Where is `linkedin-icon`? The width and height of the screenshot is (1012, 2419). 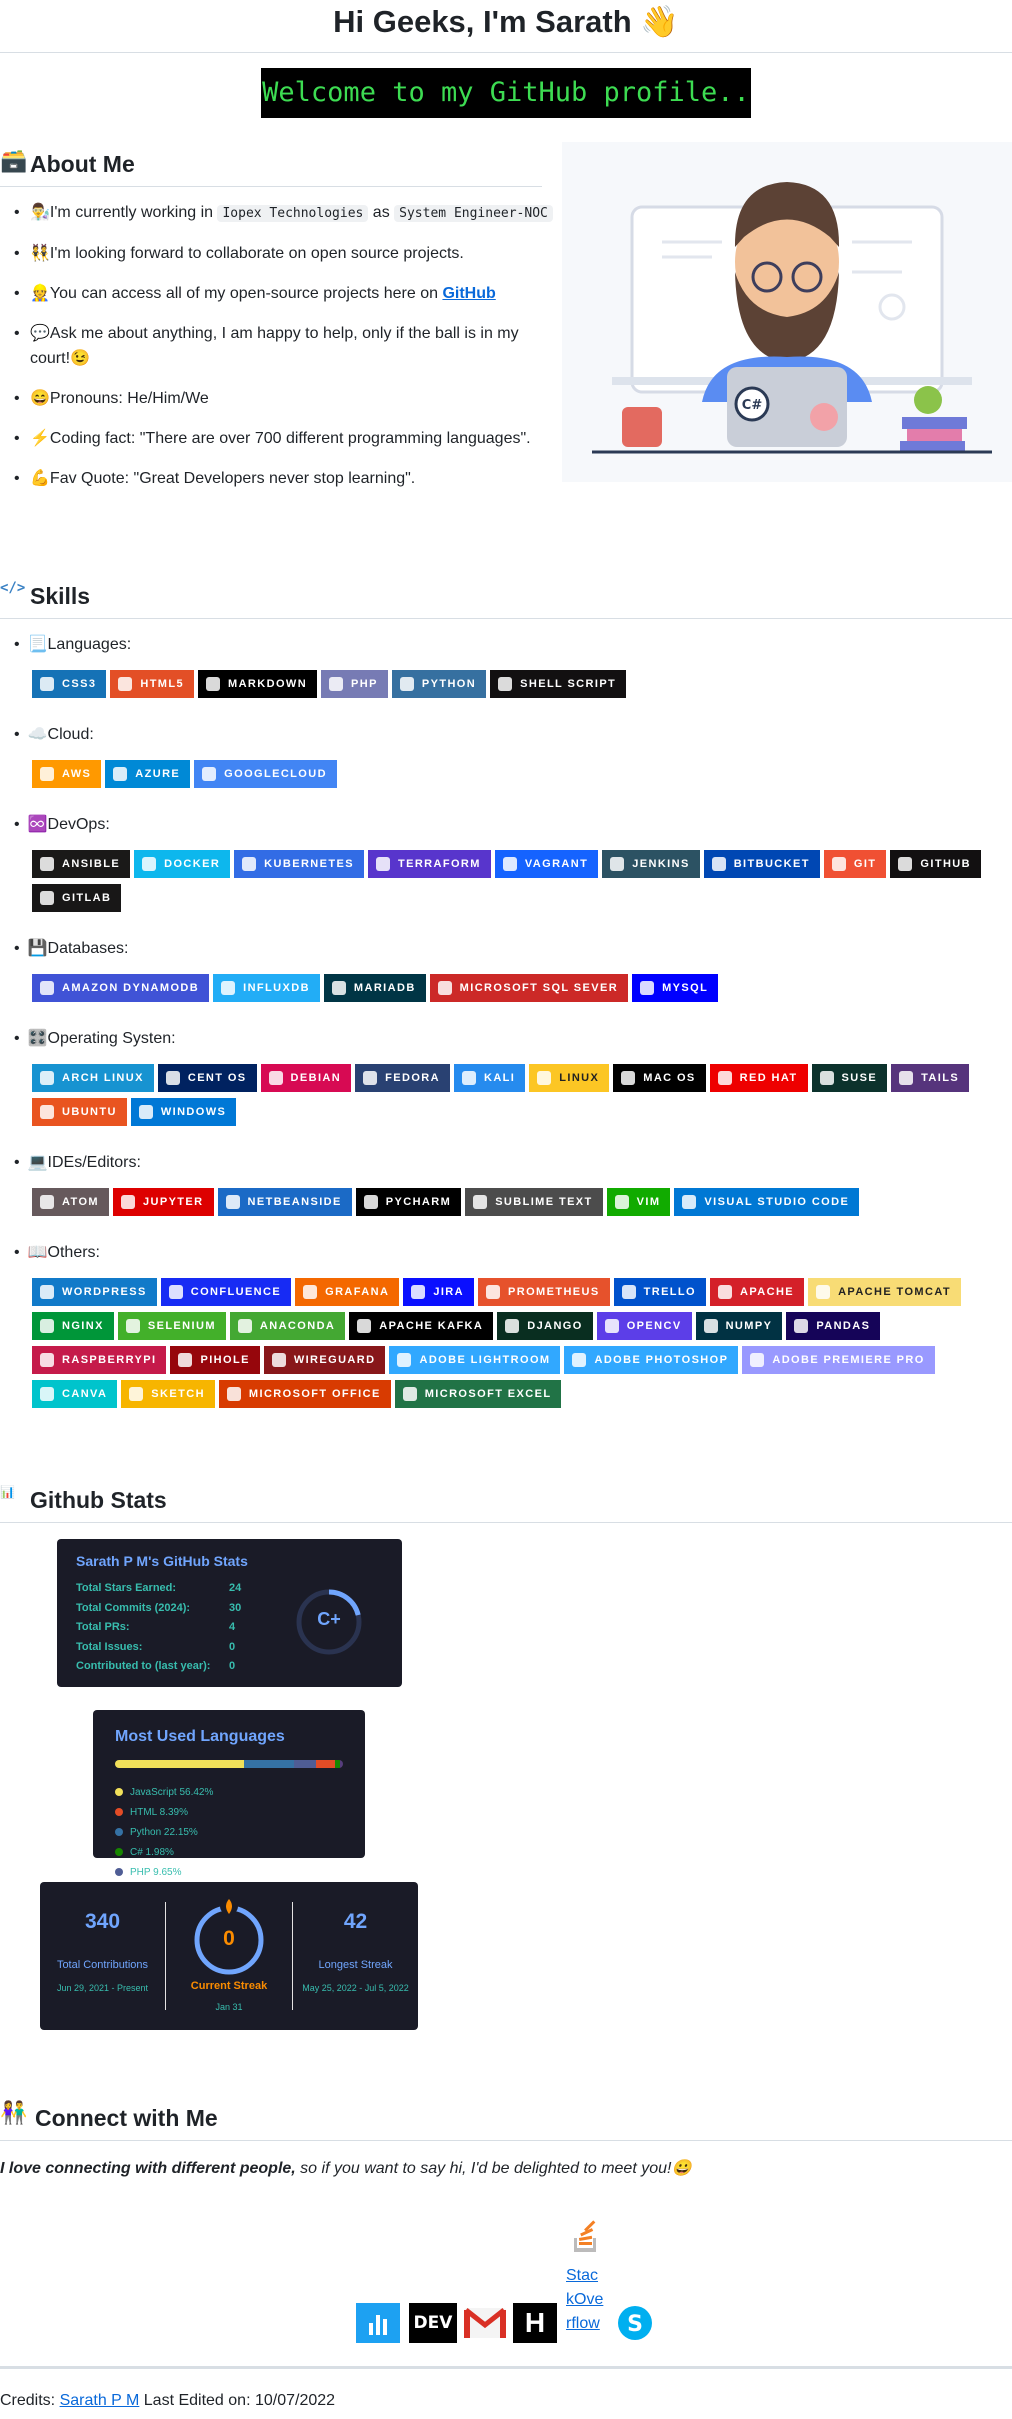 linkedin-icon is located at coordinates (378, 2323).